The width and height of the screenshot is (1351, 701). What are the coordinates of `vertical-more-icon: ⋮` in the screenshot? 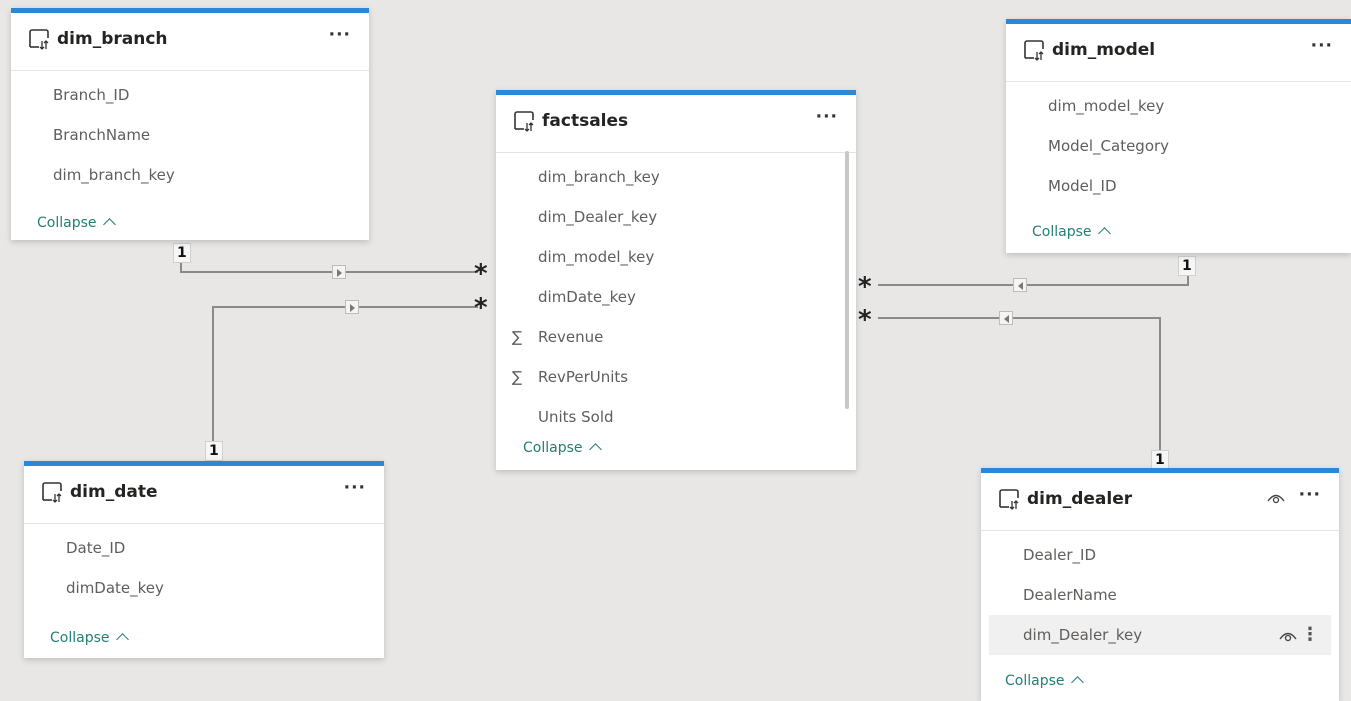 It's located at (1310, 635).